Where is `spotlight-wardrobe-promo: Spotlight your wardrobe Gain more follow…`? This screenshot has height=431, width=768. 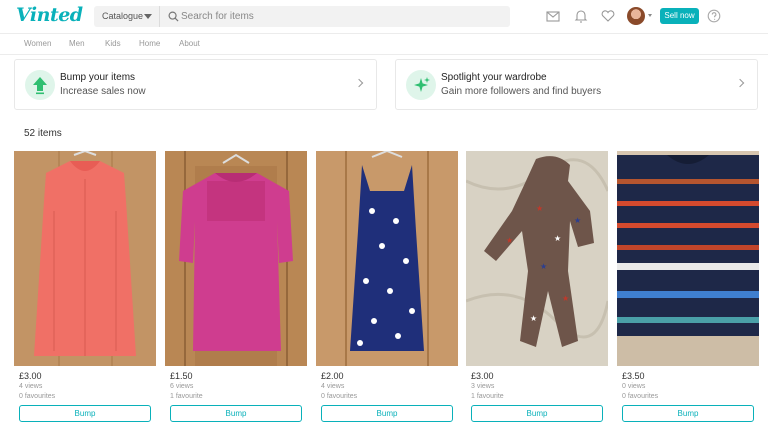
spotlight-wardrobe-promo: Spotlight your wardrobe Gain more follow… is located at coordinates (576, 84).